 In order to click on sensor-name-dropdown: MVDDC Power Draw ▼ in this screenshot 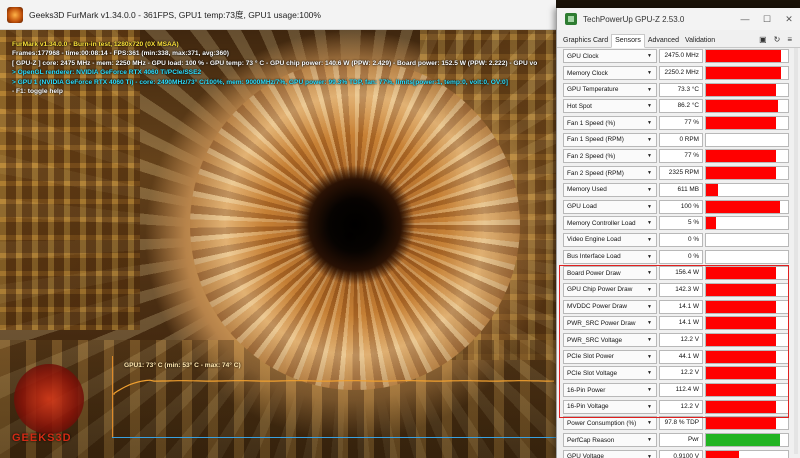, I will do `click(610, 306)`.